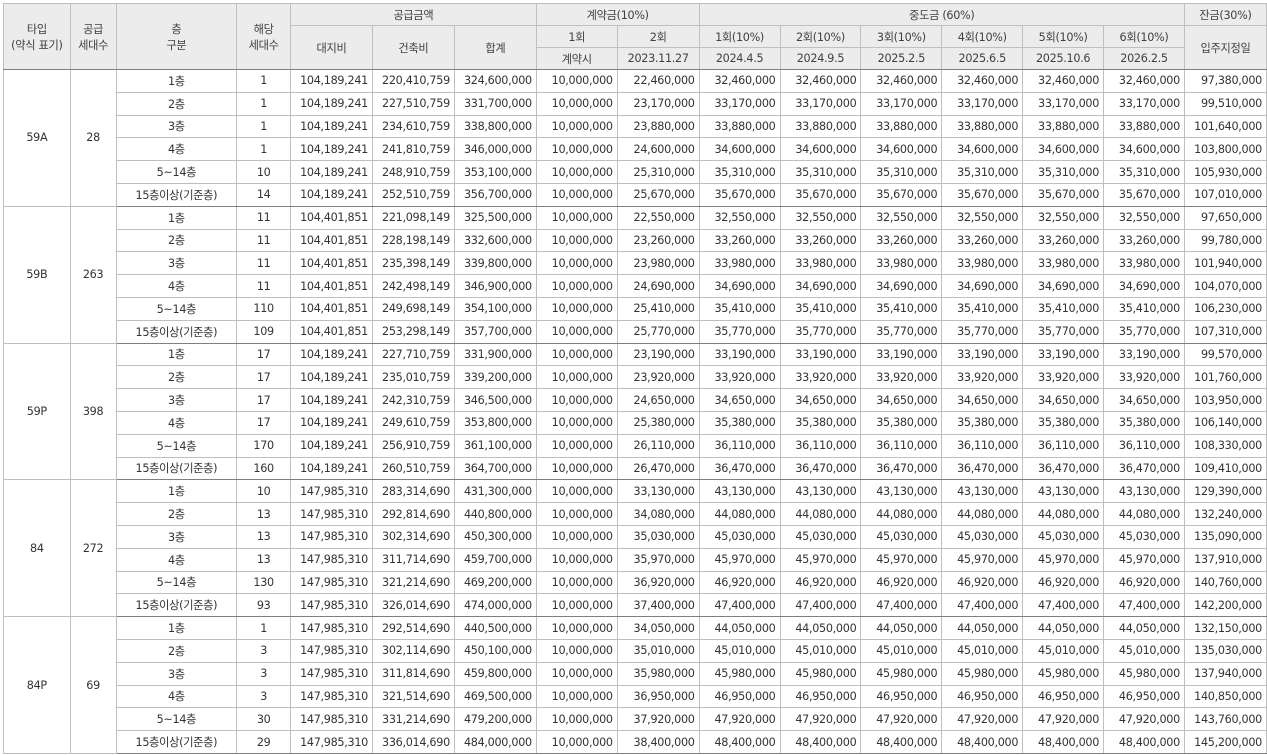 This screenshot has height=755, width=1267. Describe the element at coordinates (413, 103) in the screenshot. I see `cell-building-price: 227,510,759` at that location.